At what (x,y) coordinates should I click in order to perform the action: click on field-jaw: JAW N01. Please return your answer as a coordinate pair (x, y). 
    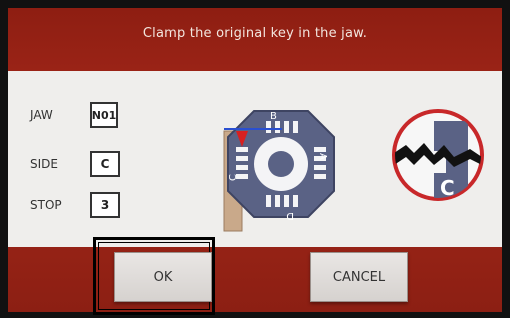
    Looking at the image, I should click on (74, 115).